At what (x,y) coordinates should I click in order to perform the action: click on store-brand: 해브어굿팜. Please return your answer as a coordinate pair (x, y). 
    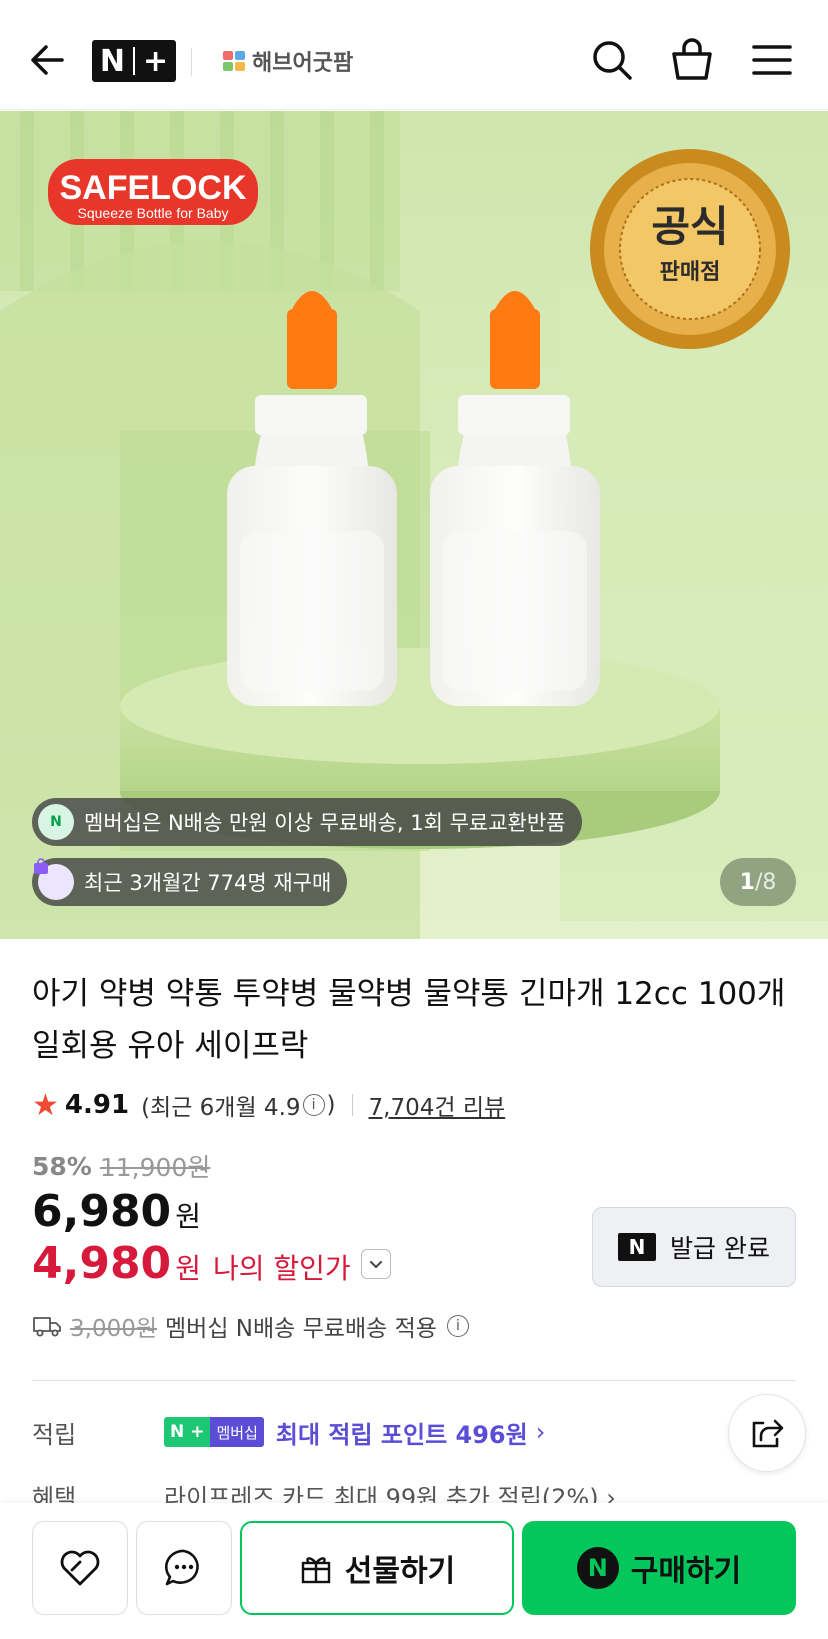
    Looking at the image, I should click on (287, 61).